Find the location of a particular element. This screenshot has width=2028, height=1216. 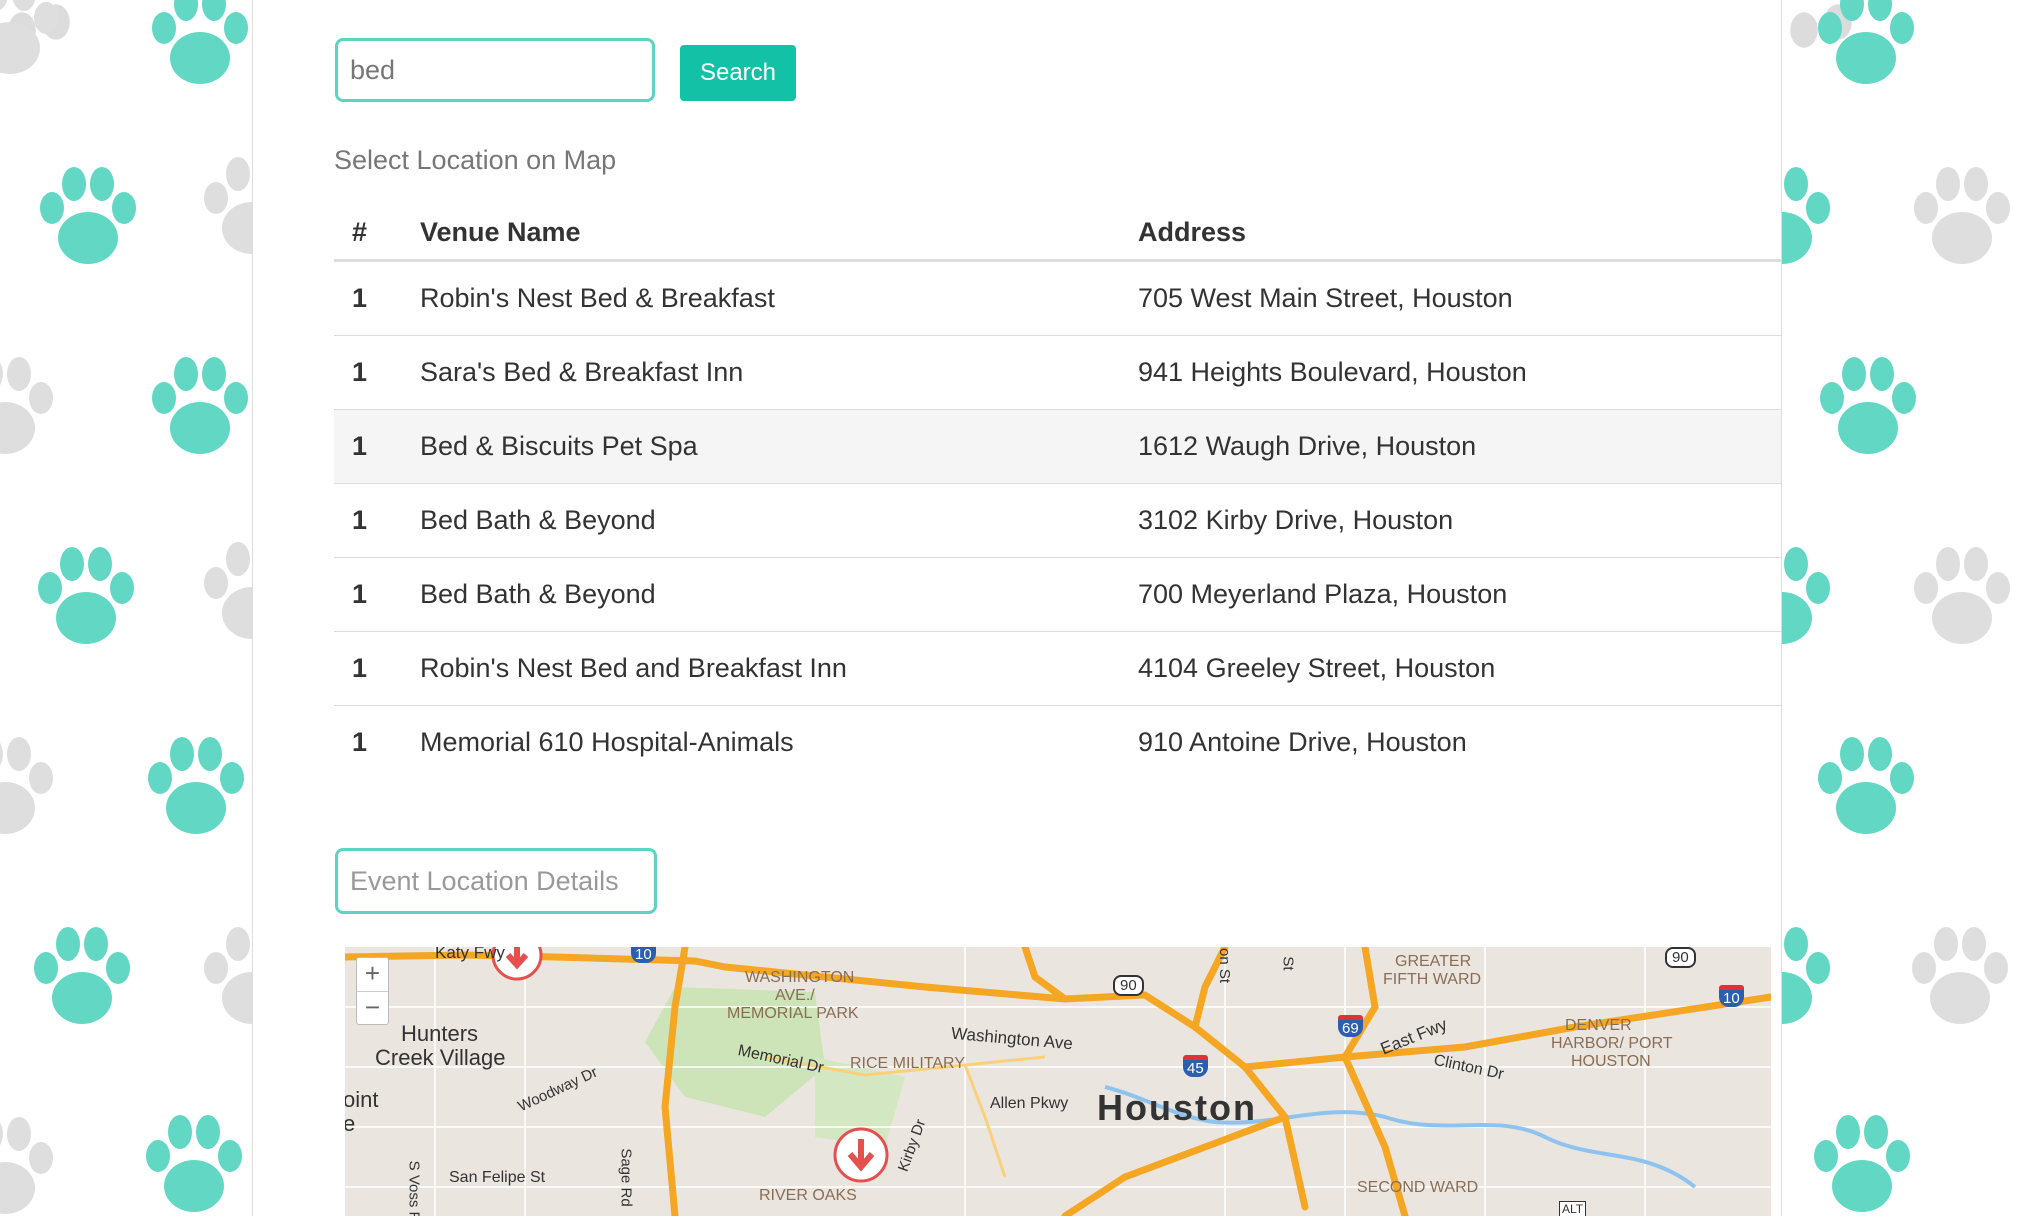

map-label-washington-ave-2: AVE./ is located at coordinates (795, 995).